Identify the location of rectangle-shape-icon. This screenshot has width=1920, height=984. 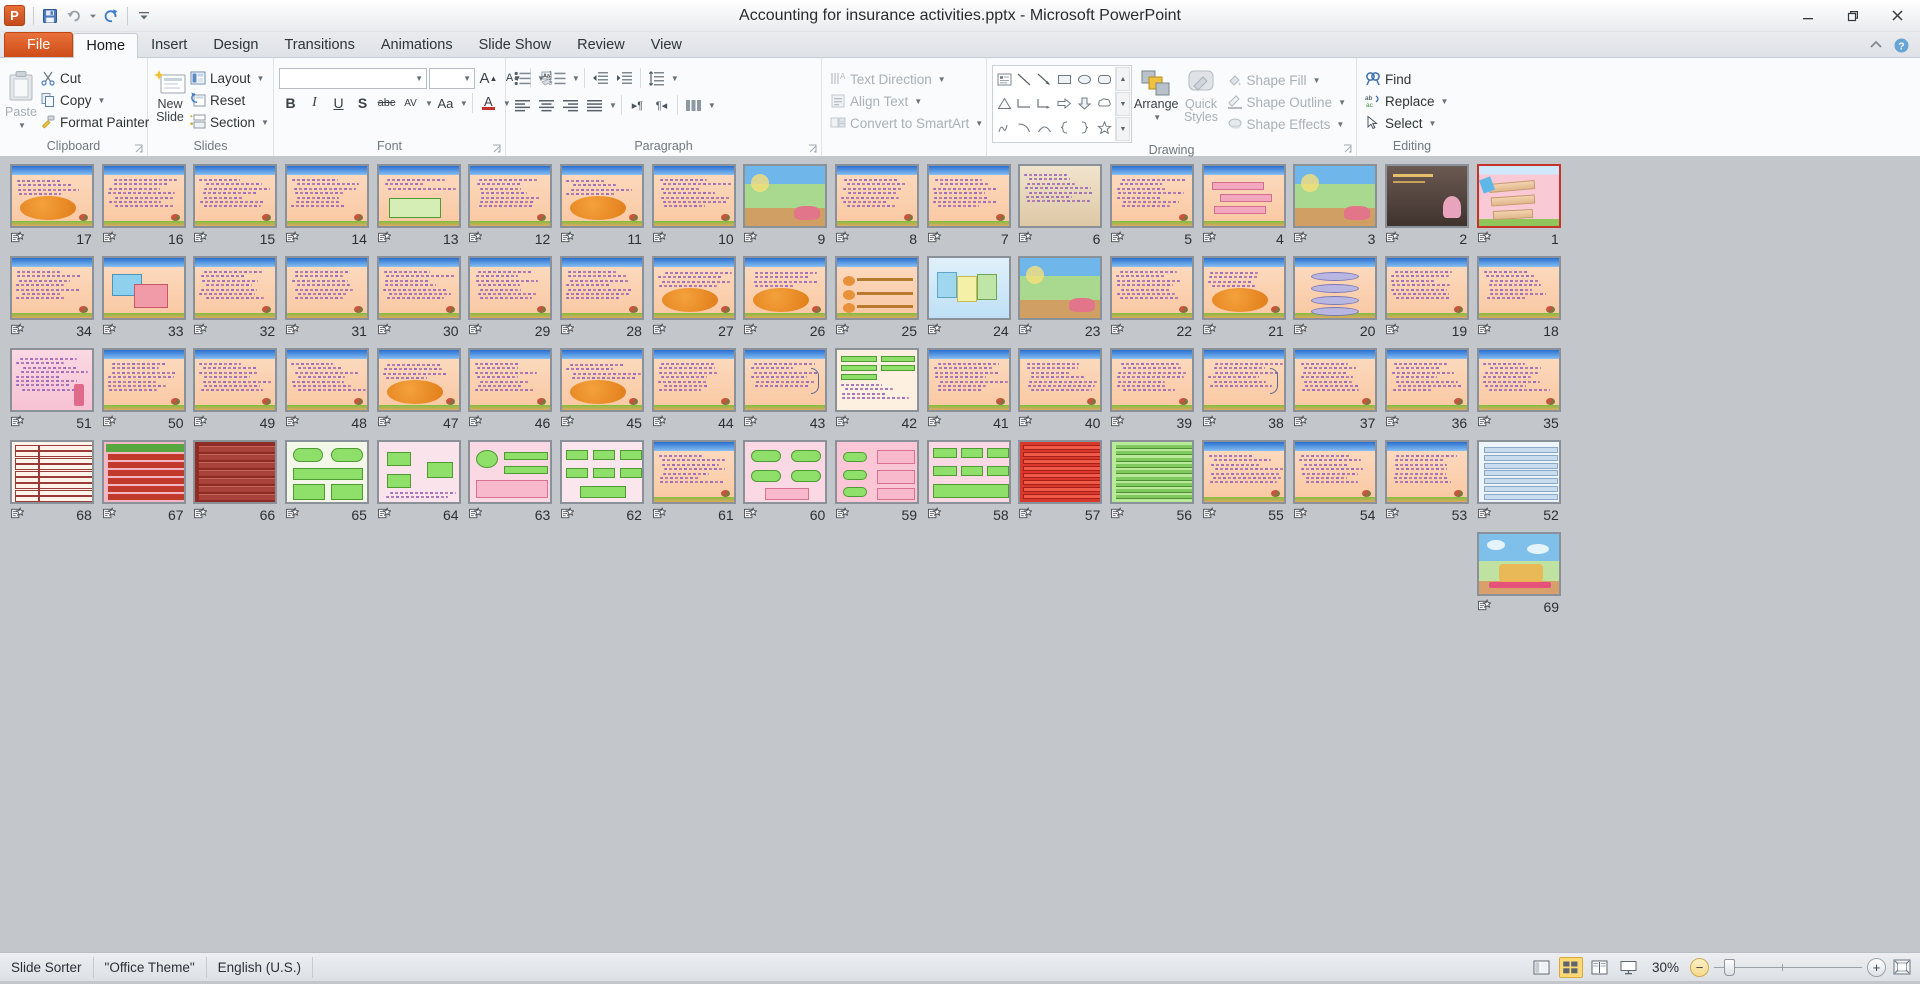
(1064, 79).